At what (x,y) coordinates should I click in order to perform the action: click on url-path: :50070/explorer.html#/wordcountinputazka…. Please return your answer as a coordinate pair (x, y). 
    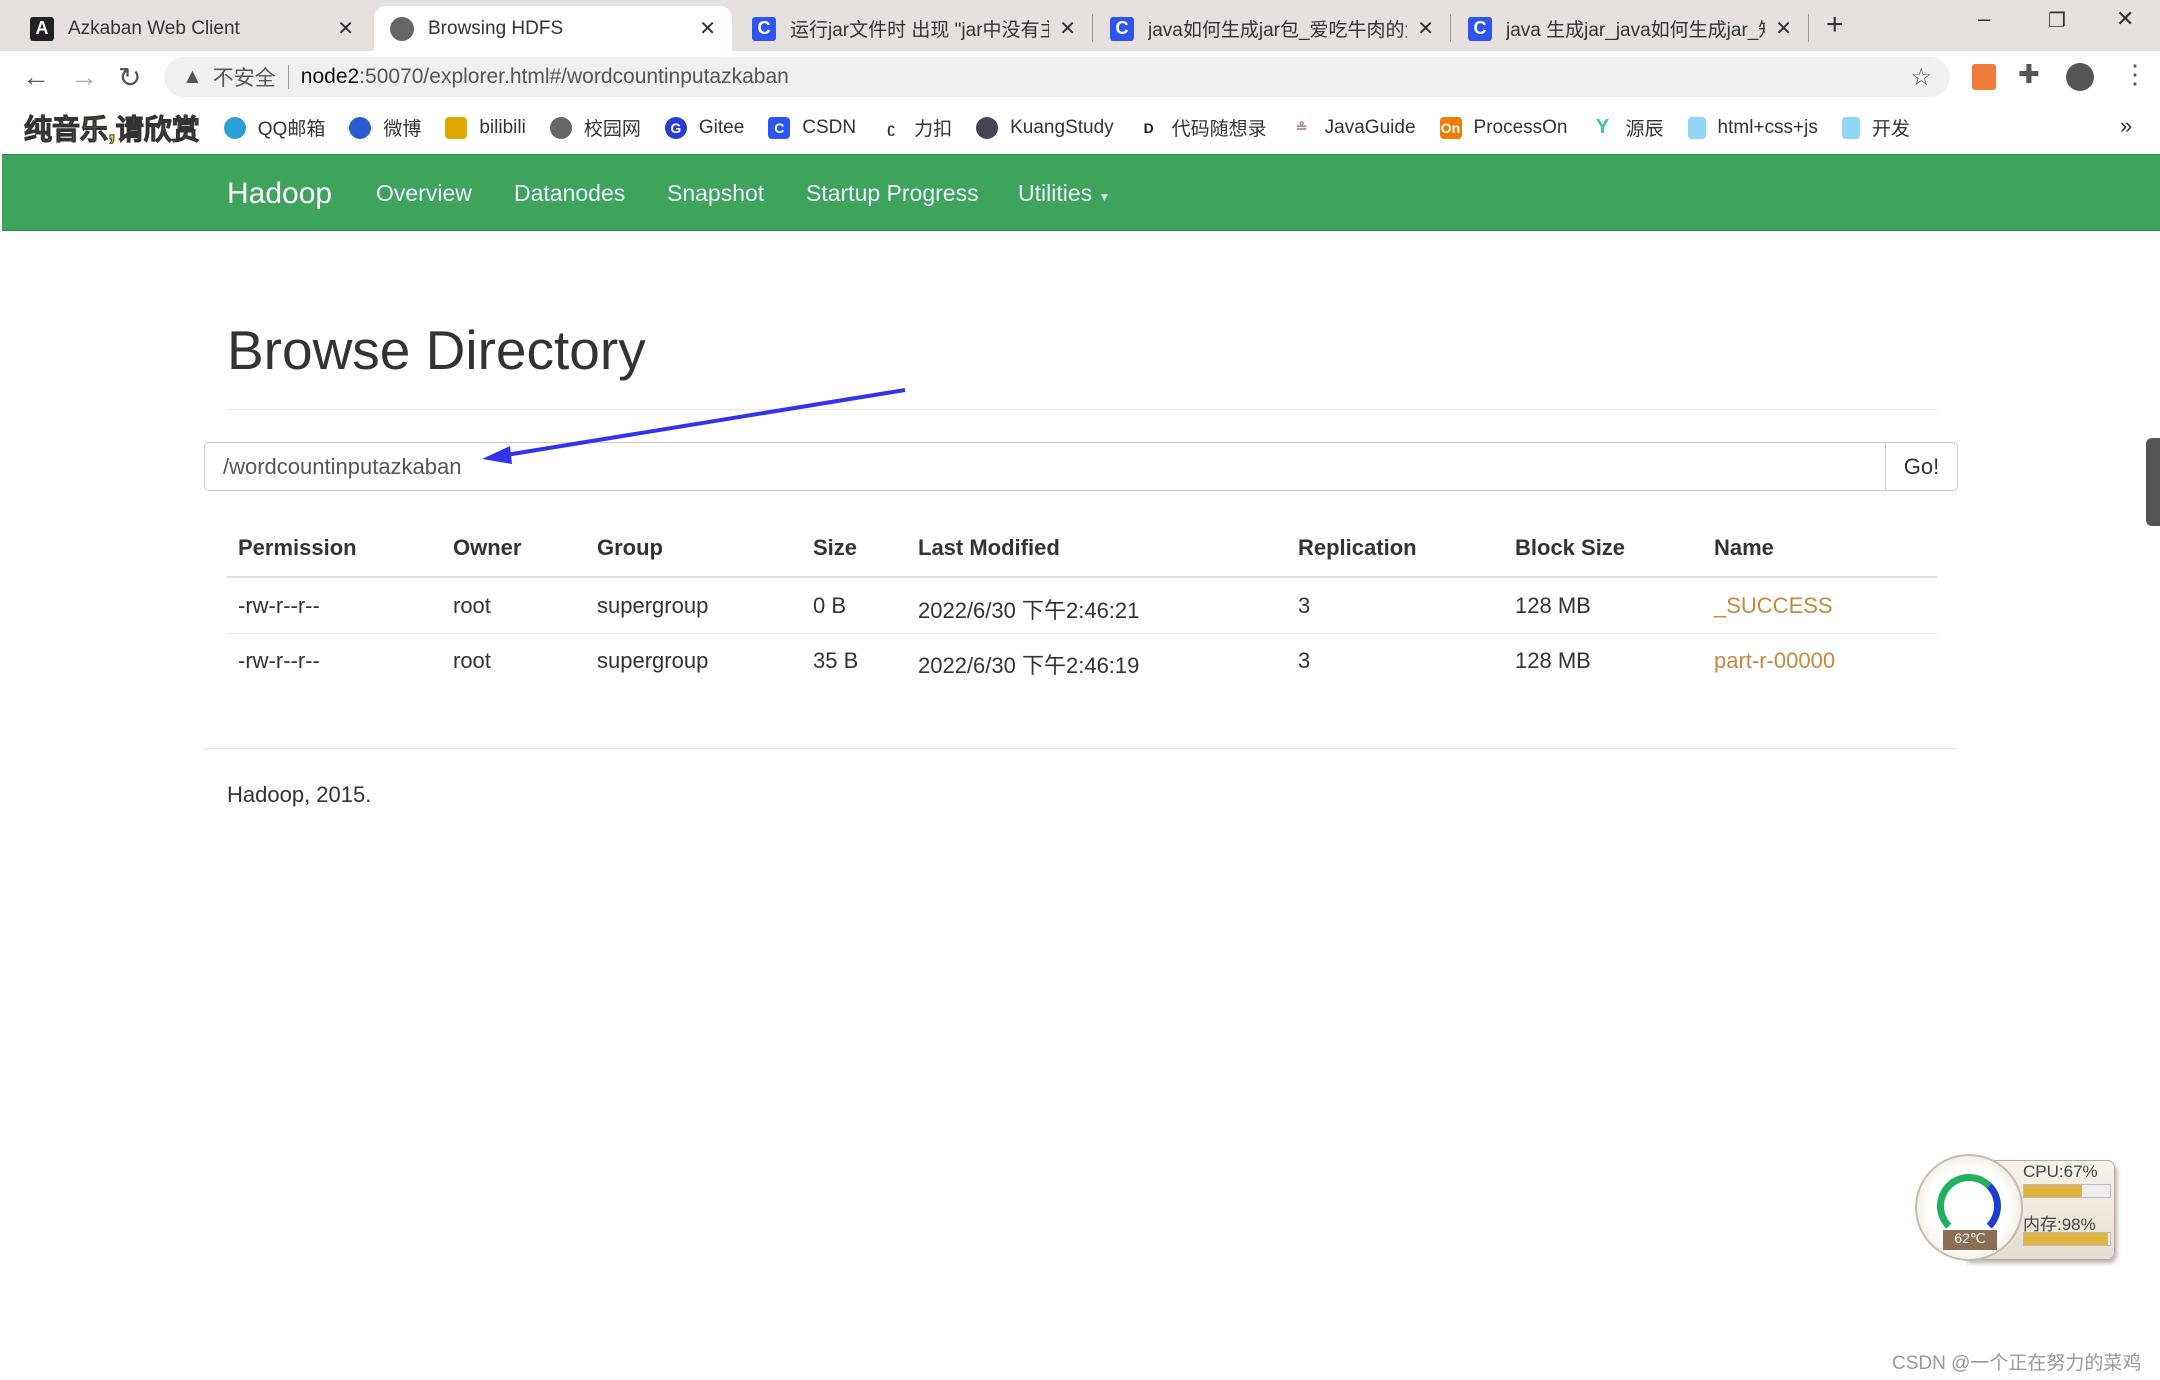
    Looking at the image, I should click on (574, 76).